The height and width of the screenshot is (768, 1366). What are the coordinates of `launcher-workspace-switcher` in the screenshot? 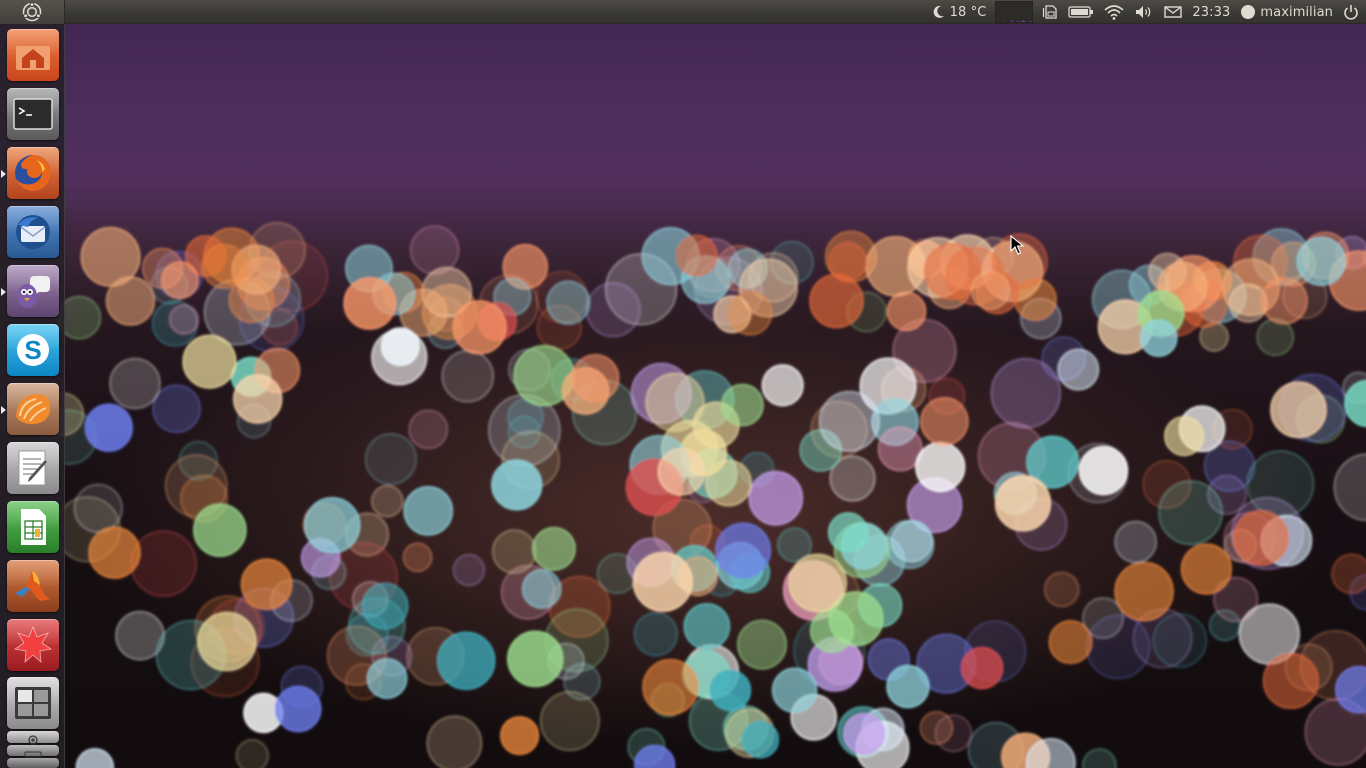 It's located at (33, 703).